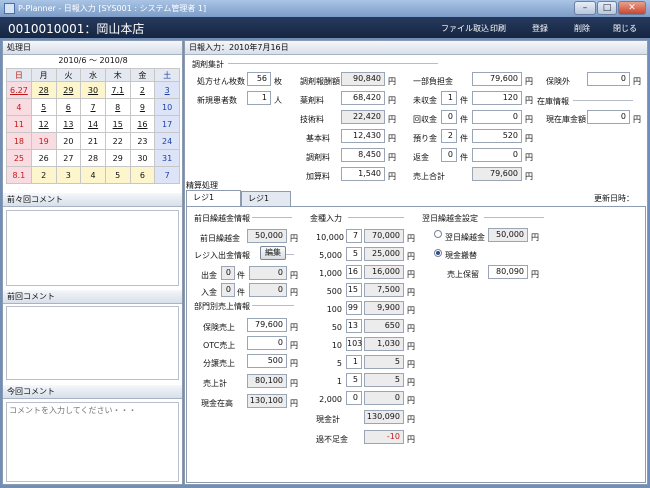 The image size is (650, 488). I want to click on cash-transfer-radio, so click(438, 253).